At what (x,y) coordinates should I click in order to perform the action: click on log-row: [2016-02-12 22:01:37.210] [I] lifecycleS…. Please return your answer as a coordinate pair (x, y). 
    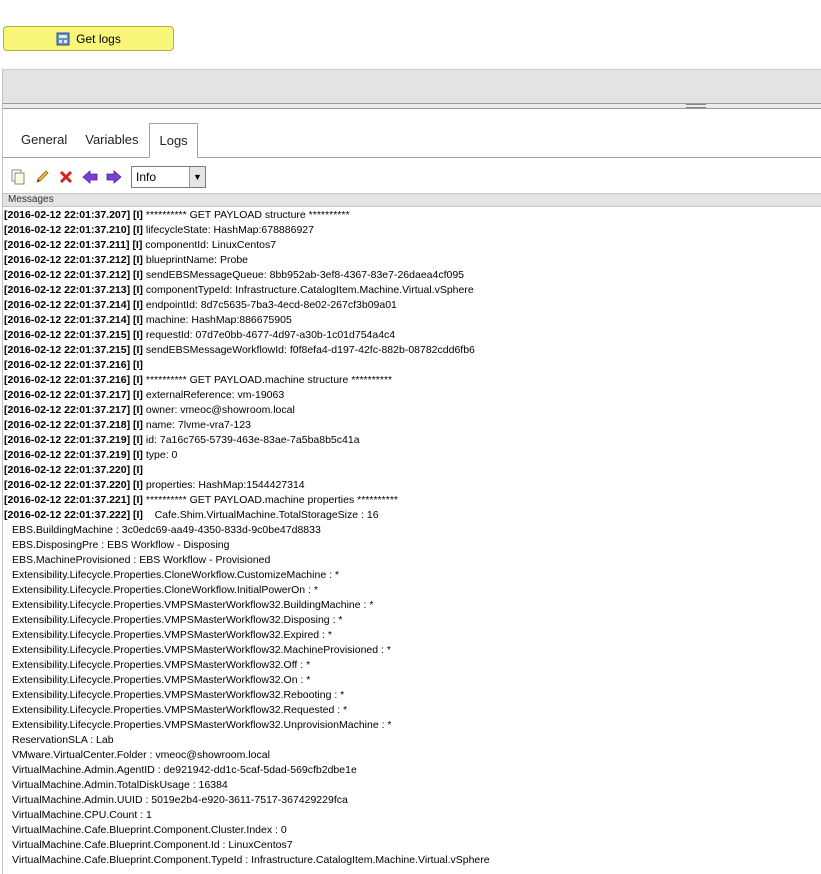
    Looking at the image, I should click on (412, 230).